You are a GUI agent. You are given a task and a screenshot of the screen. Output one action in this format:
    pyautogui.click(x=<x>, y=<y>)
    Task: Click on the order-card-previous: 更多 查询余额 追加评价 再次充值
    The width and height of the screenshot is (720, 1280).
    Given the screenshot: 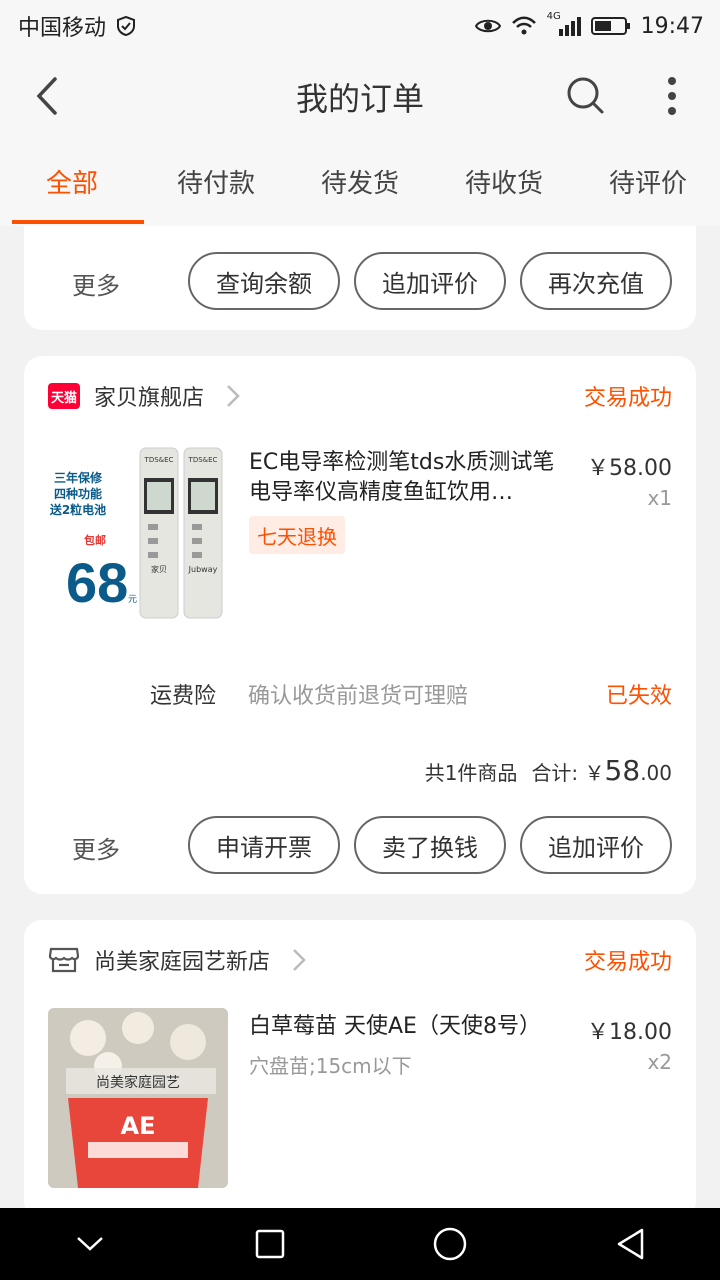 What is the action you would take?
    pyautogui.click(x=360, y=278)
    